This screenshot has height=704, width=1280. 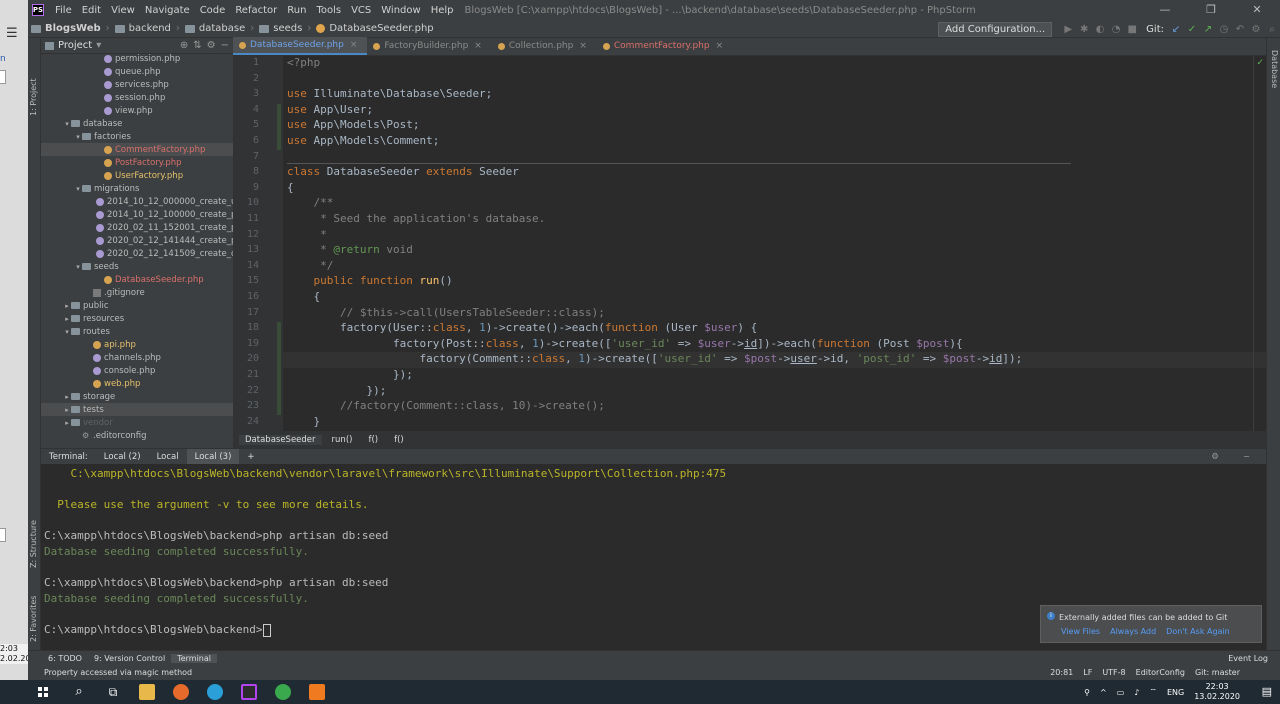 I want to click on tray-chevron-icon: ^, so click(x=1103, y=692).